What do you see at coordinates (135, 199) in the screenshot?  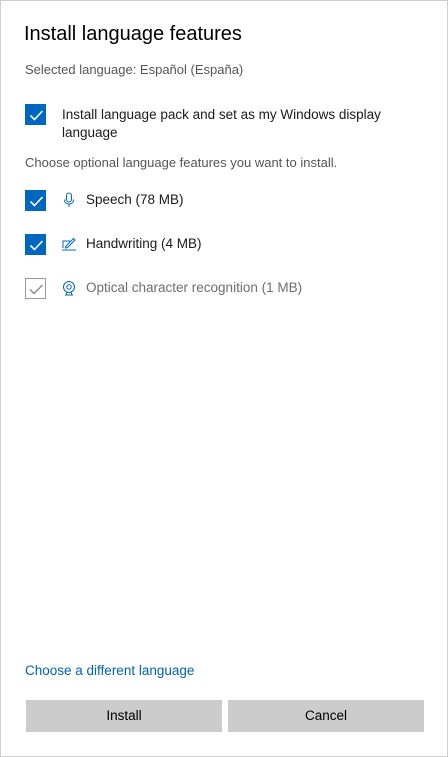 I see `speech-label: Speech (78 MB)` at bounding box center [135, 199].